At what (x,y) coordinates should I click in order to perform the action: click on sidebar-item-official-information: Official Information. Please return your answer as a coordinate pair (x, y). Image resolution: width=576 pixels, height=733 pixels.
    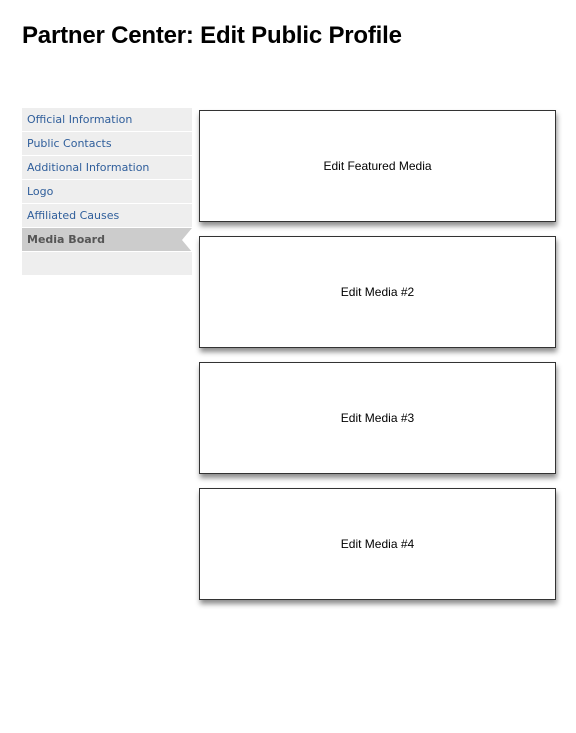
    Looking at the image, I should click on (107, 120).